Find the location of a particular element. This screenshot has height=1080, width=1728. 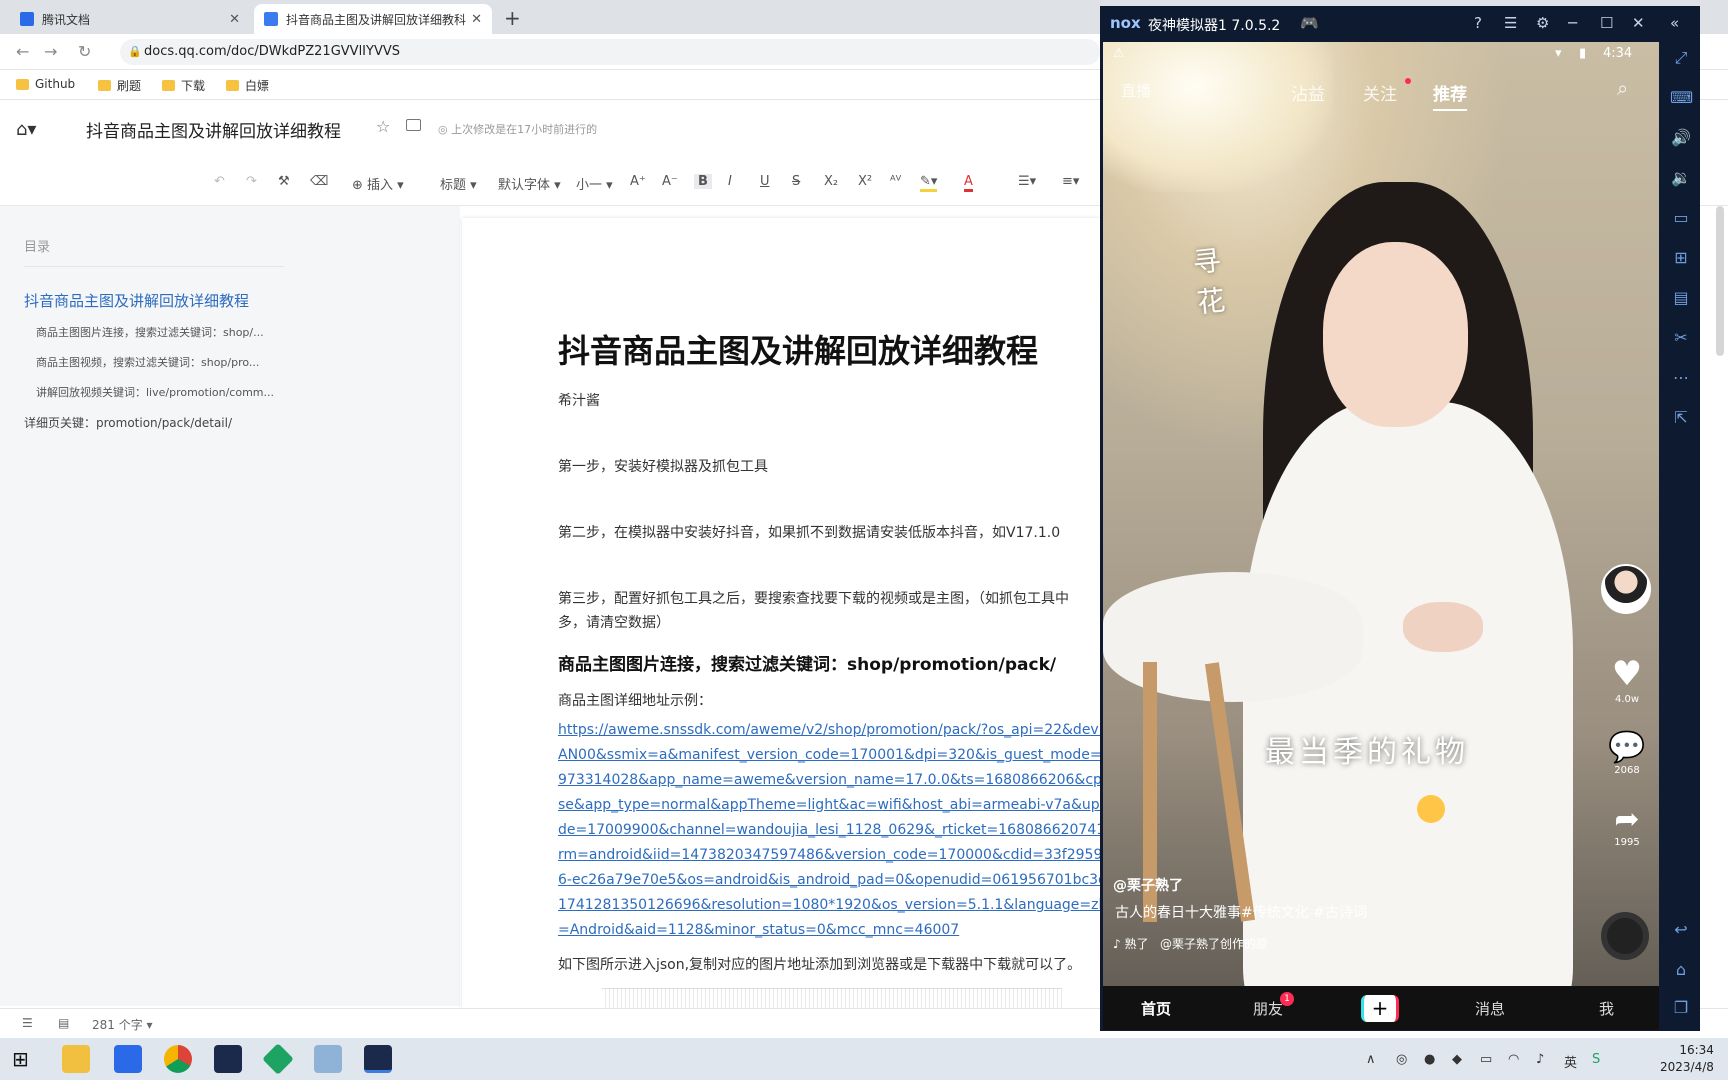

tab-tencent-docs: 腾讯文档 ✕ is located at coordinates (130, 19).